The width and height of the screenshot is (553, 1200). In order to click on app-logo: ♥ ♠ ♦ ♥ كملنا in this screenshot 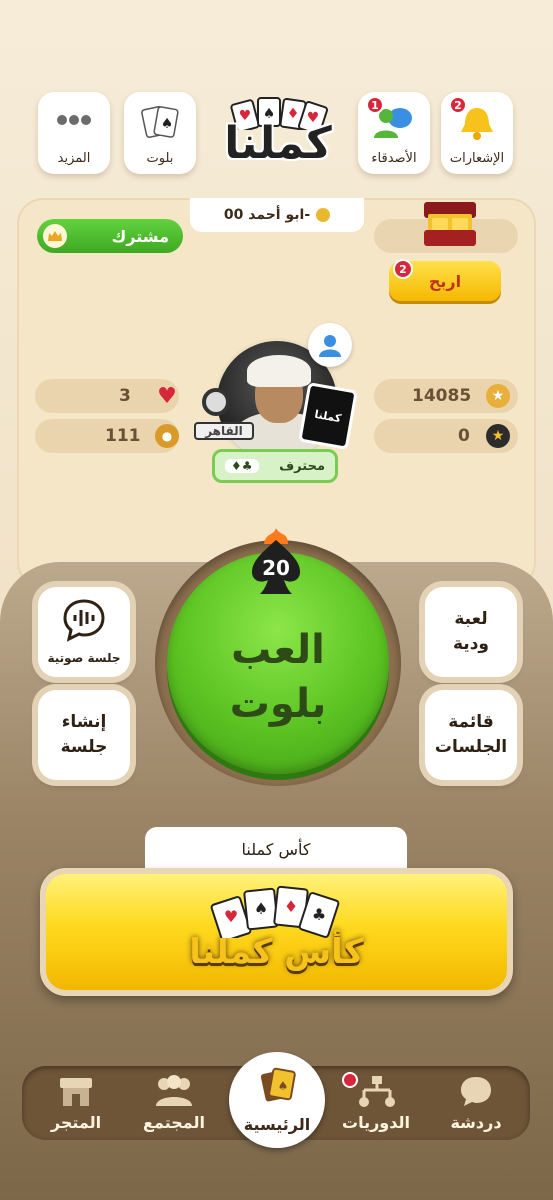, I will do `click(278, 136)`.